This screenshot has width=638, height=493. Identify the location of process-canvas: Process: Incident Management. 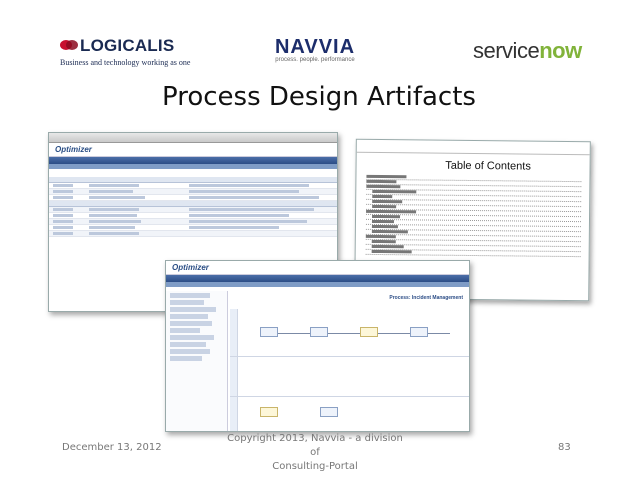
(349, 361).